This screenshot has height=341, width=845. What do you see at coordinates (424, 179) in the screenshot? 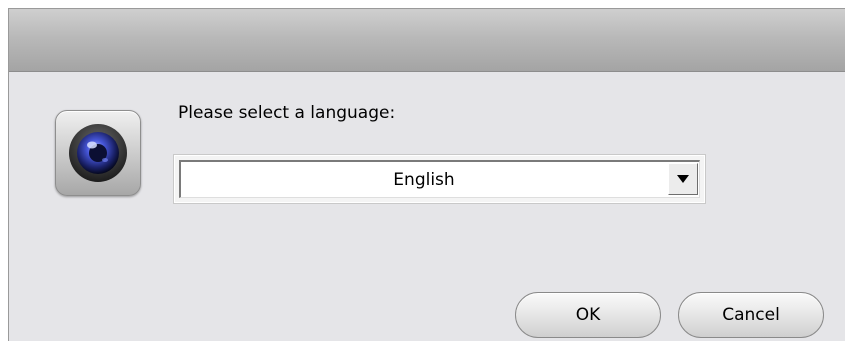
I see `language-select-value: English` at bounding box center [424, 179].